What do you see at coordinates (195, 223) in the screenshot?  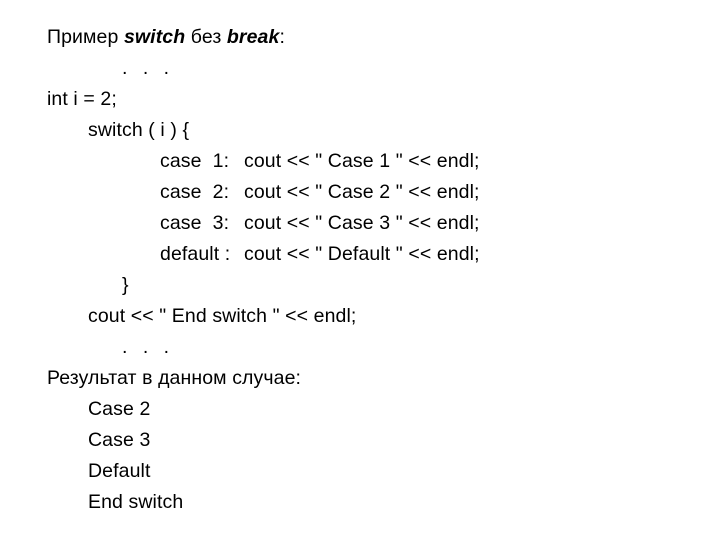 I see `code-case-label: case 3:` at bounding box center [195, 223].